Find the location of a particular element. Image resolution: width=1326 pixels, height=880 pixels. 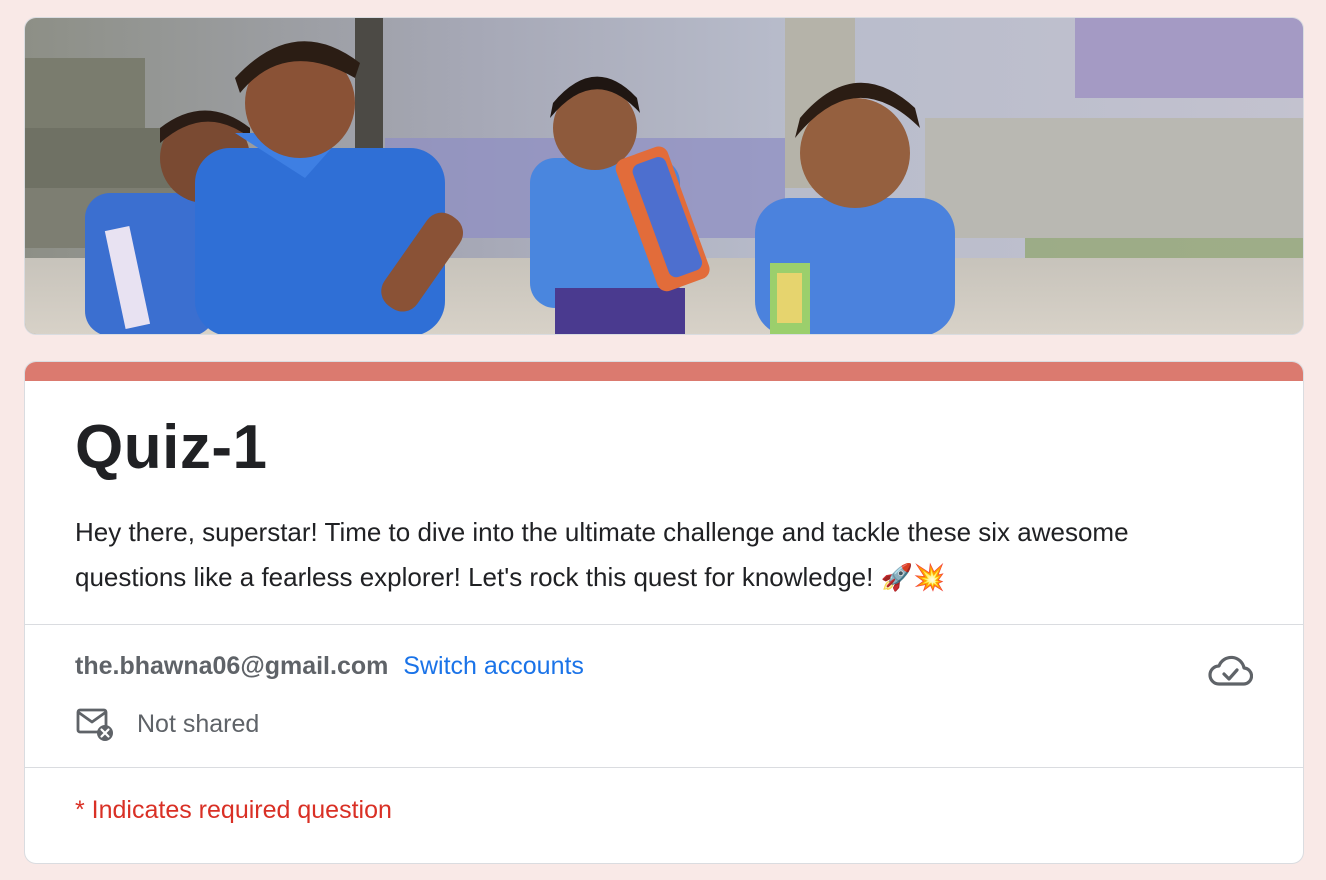

mail-not-shared-icon is located at coordinates (94, 724).